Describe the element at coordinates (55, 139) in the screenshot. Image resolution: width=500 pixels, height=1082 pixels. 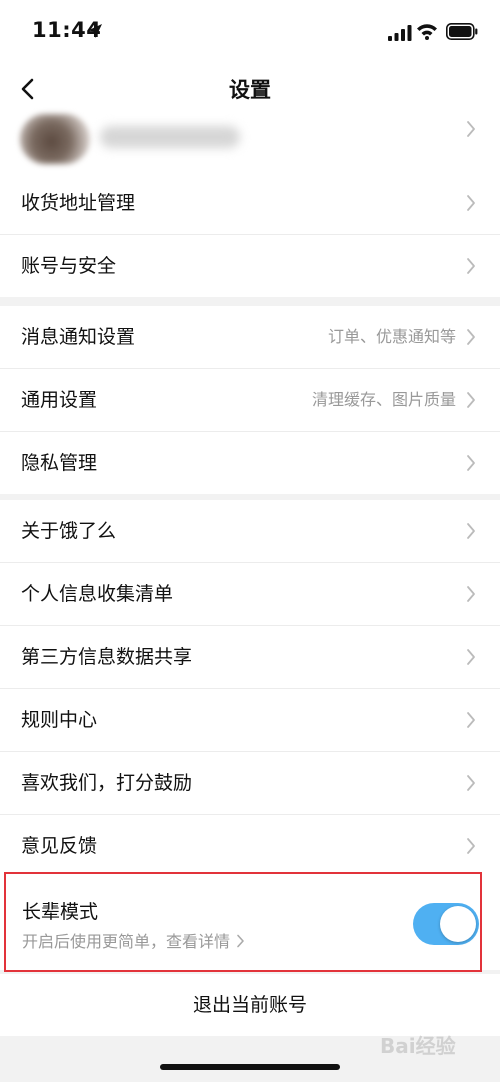
I see `avatar` at that location.